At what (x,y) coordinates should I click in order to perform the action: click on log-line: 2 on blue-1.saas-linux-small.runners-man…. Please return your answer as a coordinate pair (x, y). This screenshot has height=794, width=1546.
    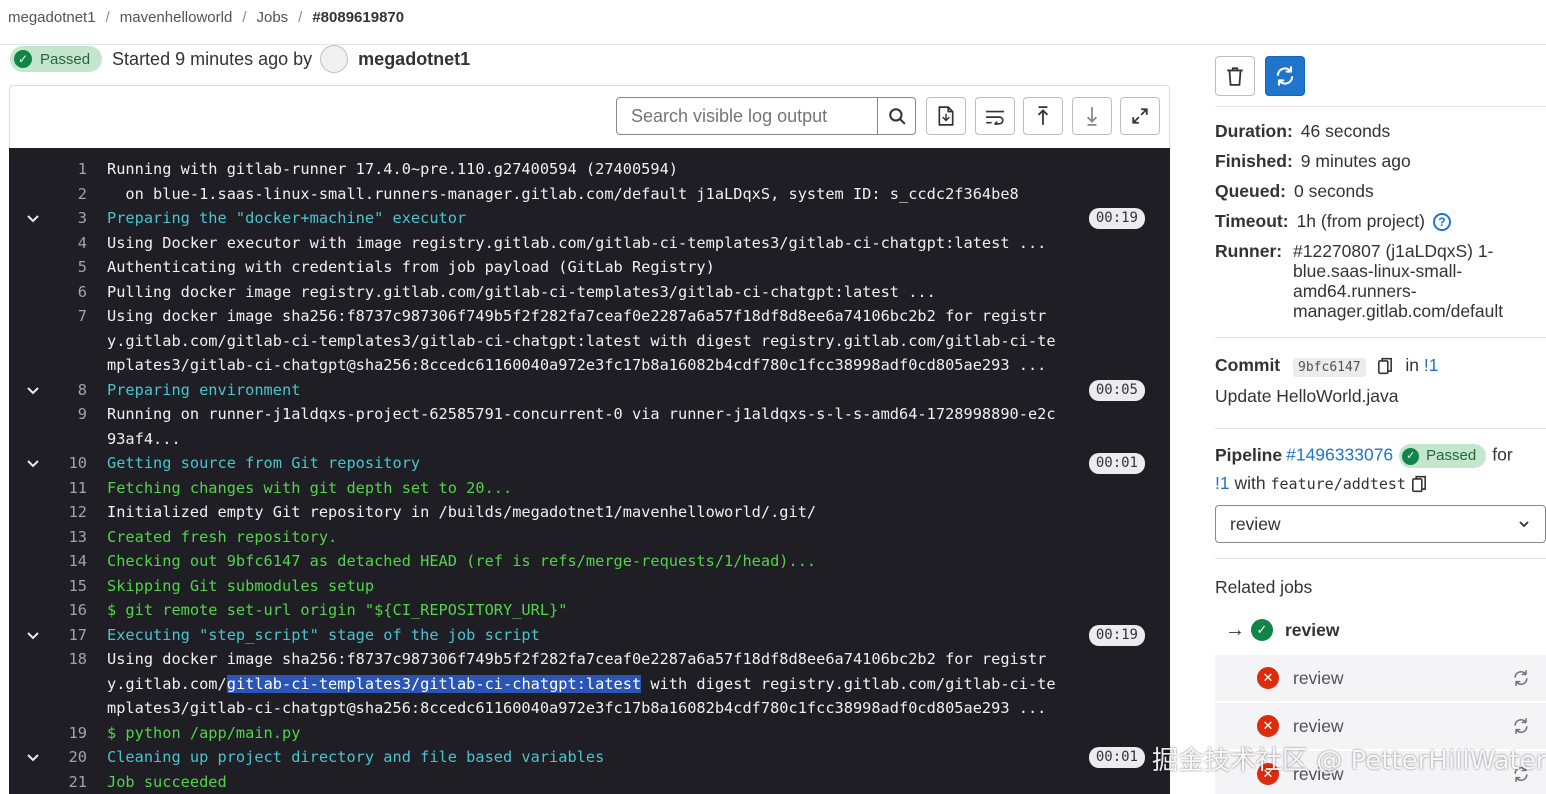
    Looking at the image, I should click on (589, 194).